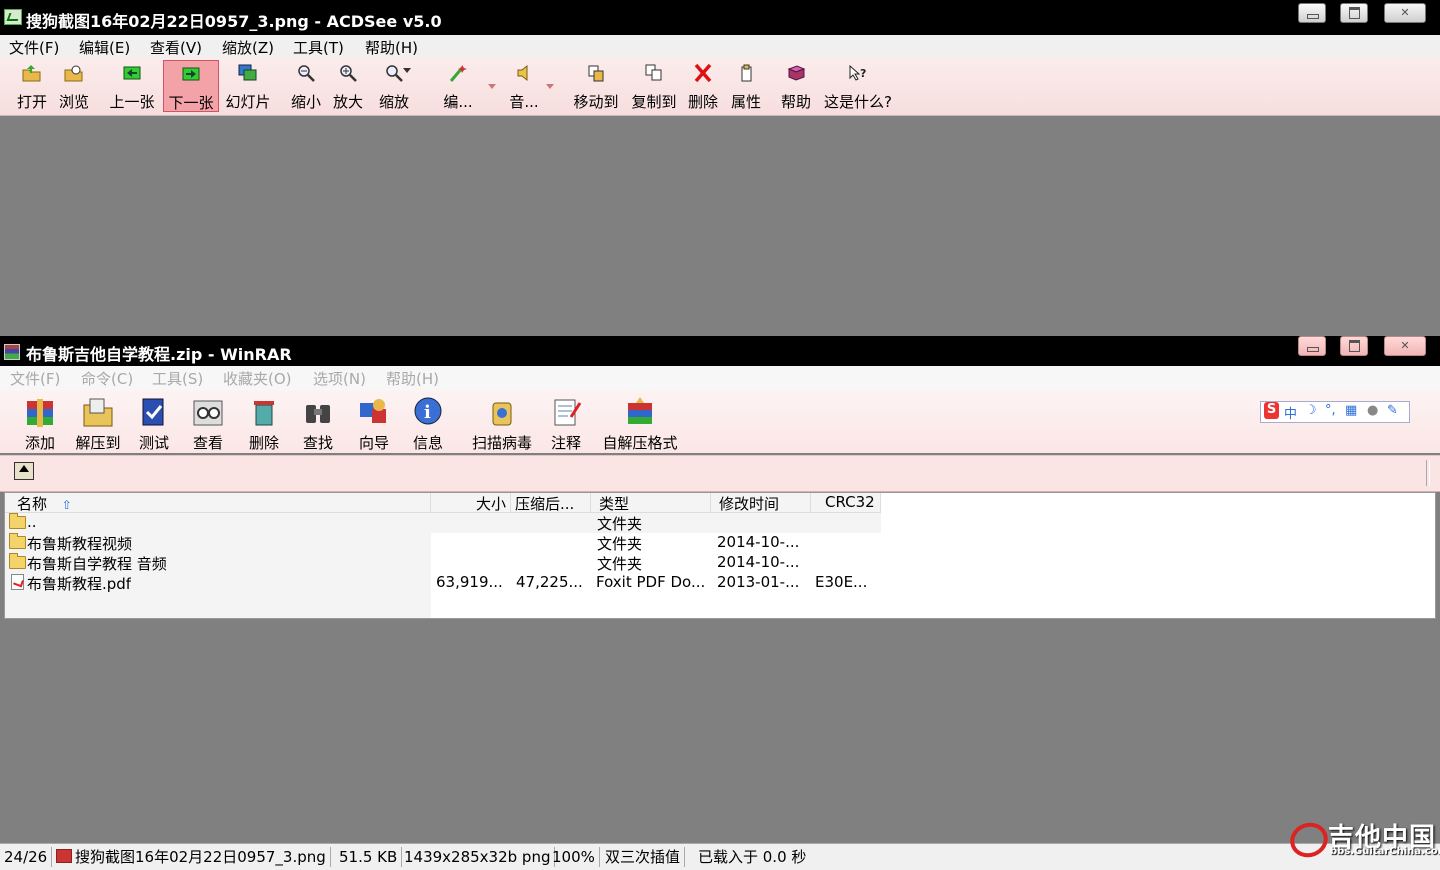 The width and height of the screenshot is (1440, 870). I want to click on winrar-maximize-button, so click(1354, 346).